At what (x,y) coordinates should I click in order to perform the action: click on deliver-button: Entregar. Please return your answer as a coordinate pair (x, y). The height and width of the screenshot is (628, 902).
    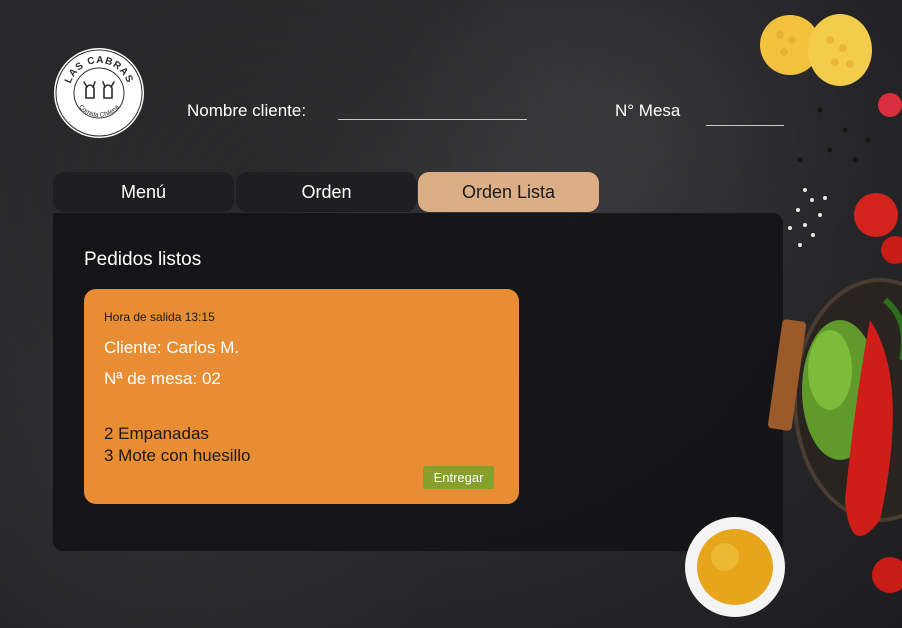
    Looking at the image, I should click on (458, 477).